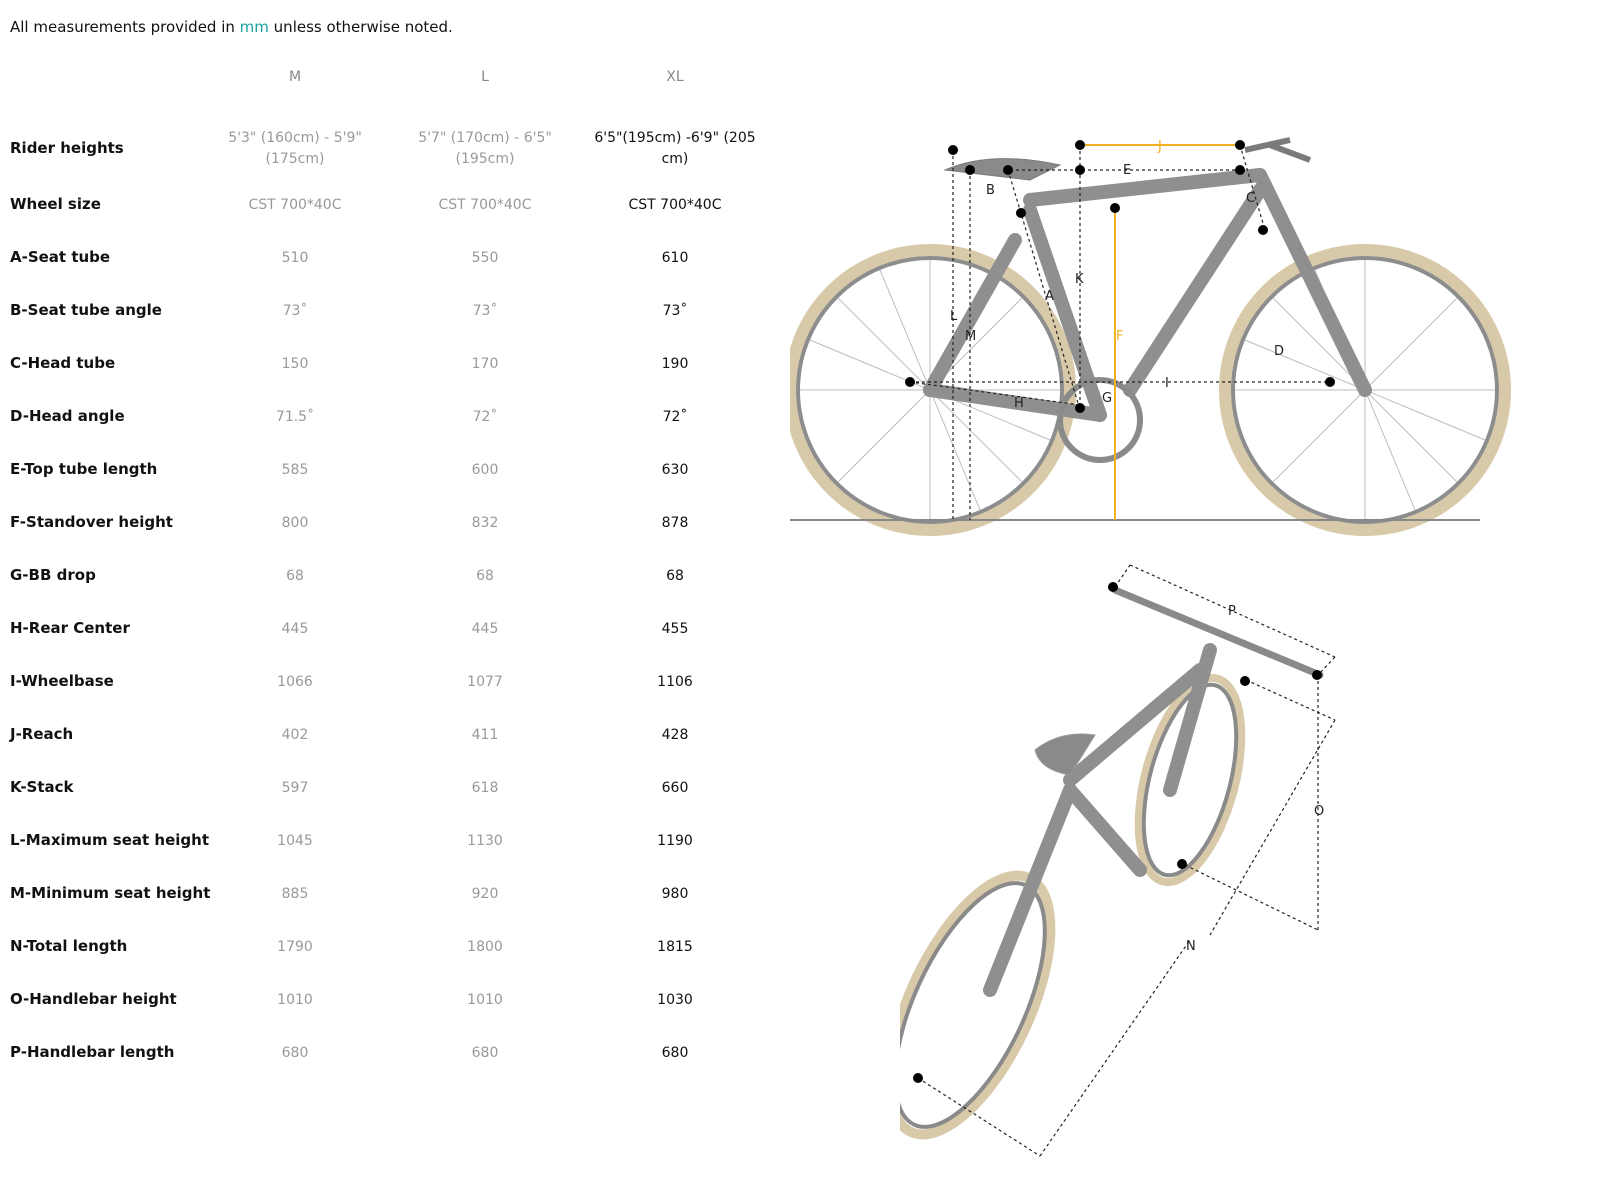 This screenshot has width=1600, height=1196. Describe the element at coordinates (675, 947) in the screenshot. I see `value-cell-xl: 1815` at that location.